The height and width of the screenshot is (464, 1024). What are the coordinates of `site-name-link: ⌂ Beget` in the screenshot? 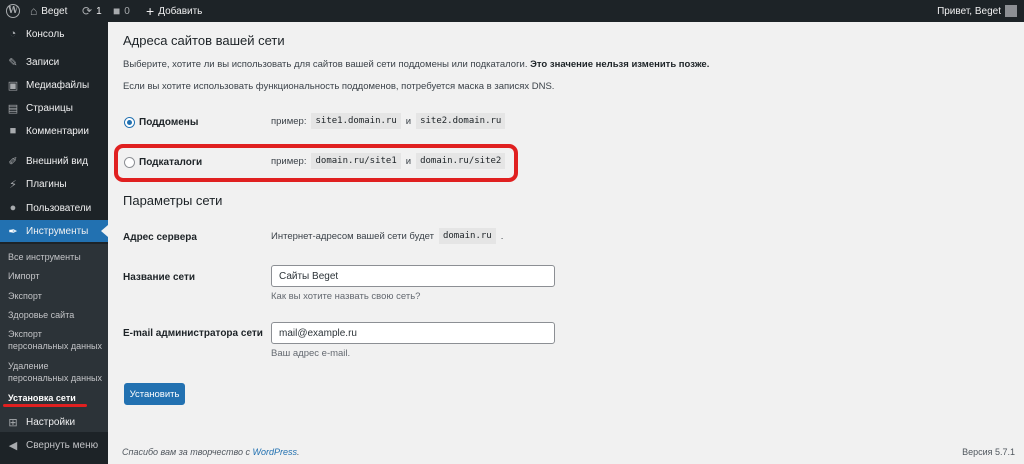 It's located at (48, 11).